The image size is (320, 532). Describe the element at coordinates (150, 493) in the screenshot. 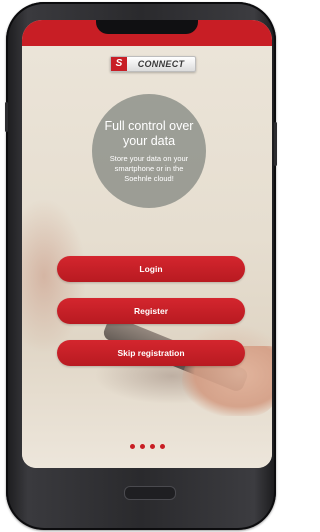

I see `home-button-icon` at that location.